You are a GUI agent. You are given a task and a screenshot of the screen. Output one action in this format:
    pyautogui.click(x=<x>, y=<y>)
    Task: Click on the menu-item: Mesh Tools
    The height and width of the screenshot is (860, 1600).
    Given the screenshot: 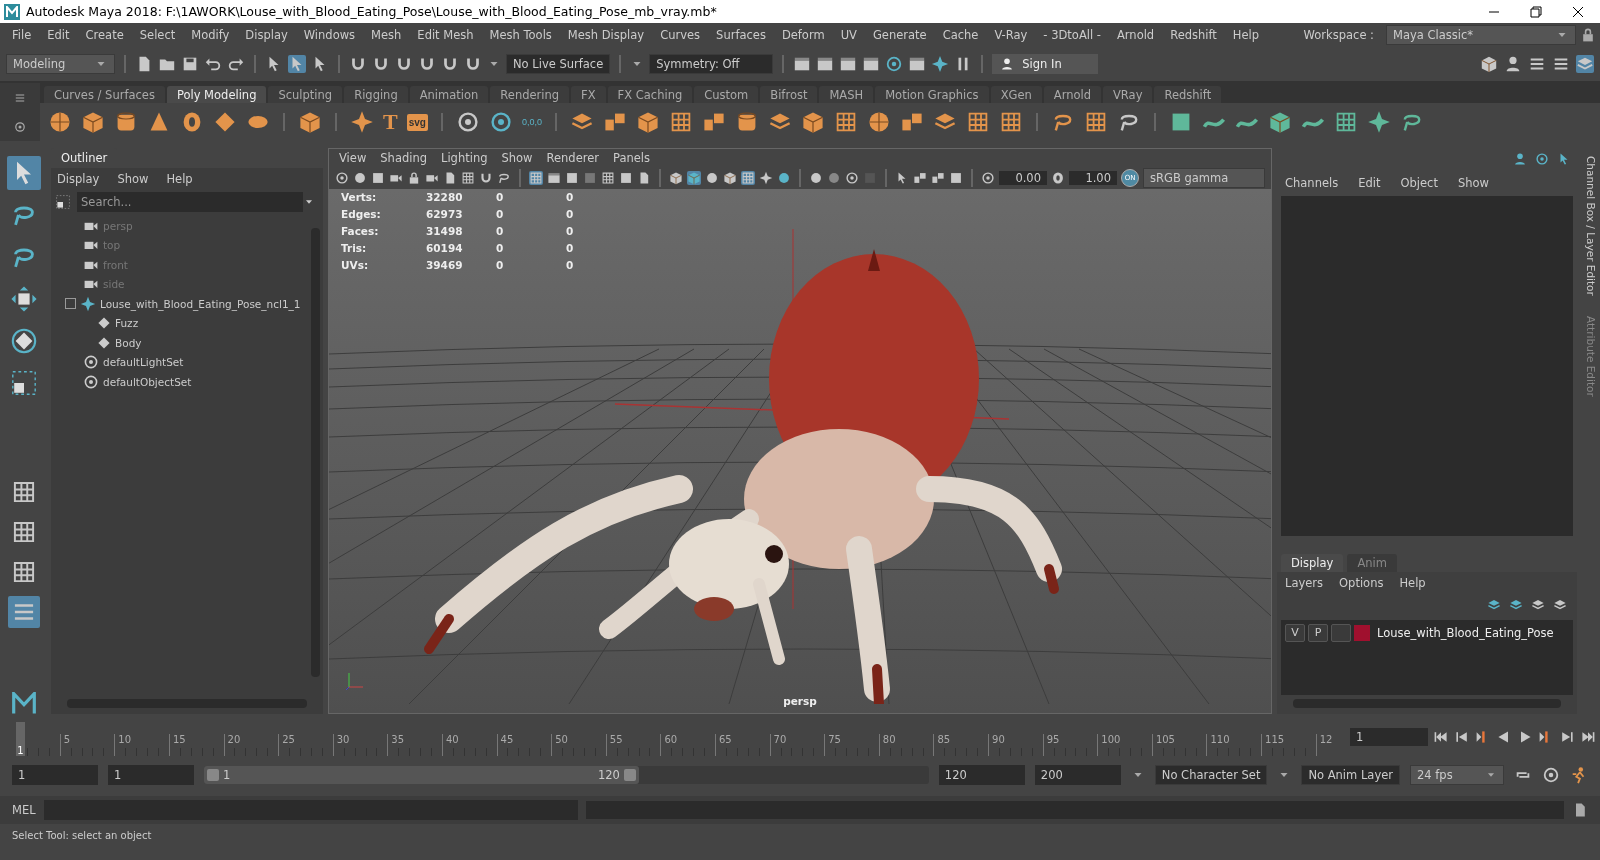 What is the action you would take?
    pyautogui.click(x=520, y=35)
    